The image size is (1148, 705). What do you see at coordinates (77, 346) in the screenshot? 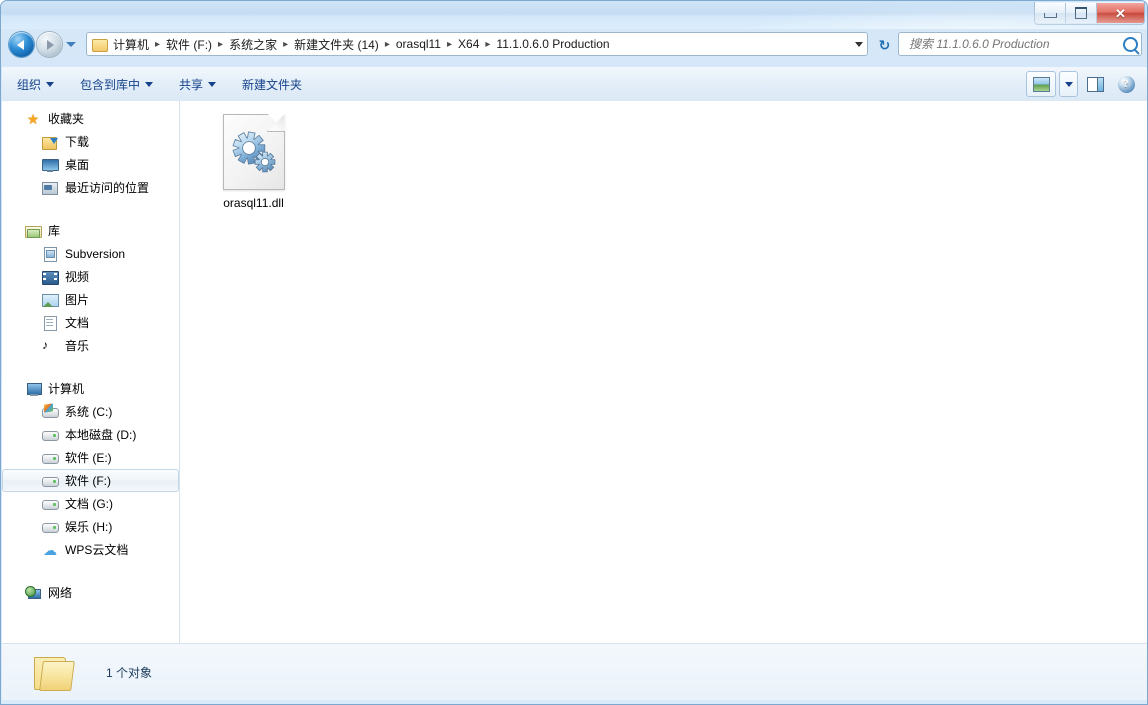
I see `sidebar-item-label: 音乐` at bounding box center [77, 346].